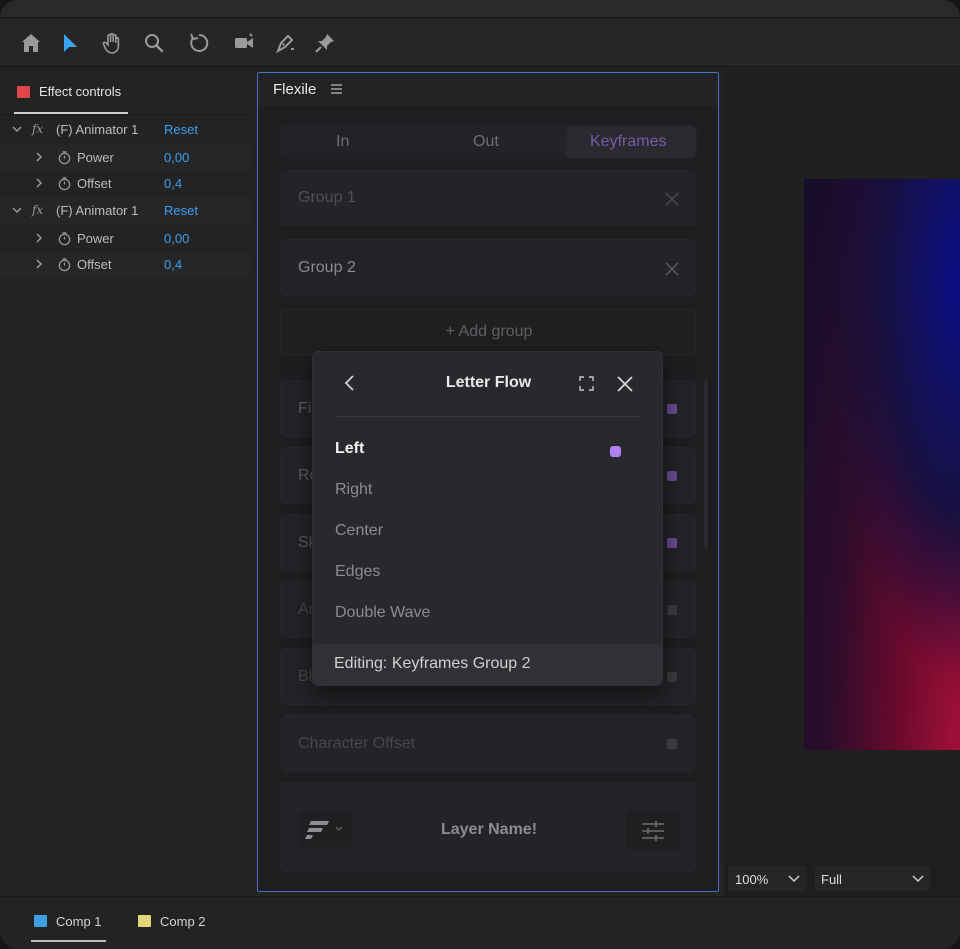  I want to click on resolution-value: Full, so click(831, 879).